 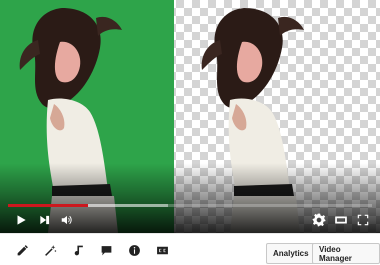 I want to click on theater-mode-button, so click(x=341, y=220).